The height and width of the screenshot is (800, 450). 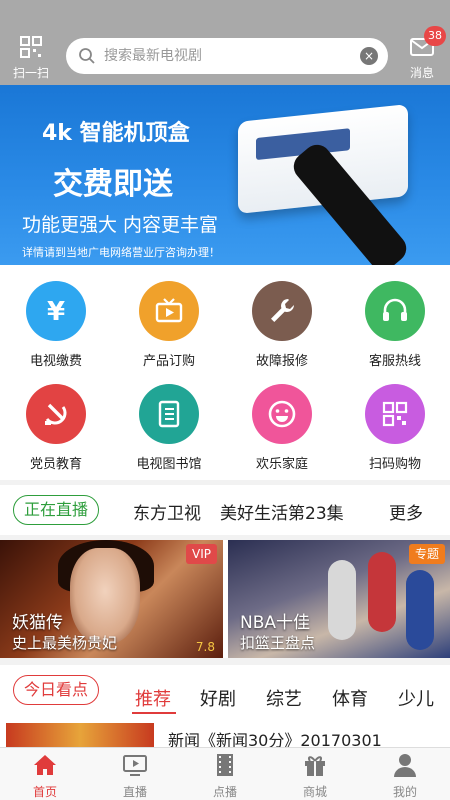 What do you see at coordinates (275, 739) in the screenshot?
I see `news-title: 新闻《新闻30分》20170301` at bounding box center [275, 739].